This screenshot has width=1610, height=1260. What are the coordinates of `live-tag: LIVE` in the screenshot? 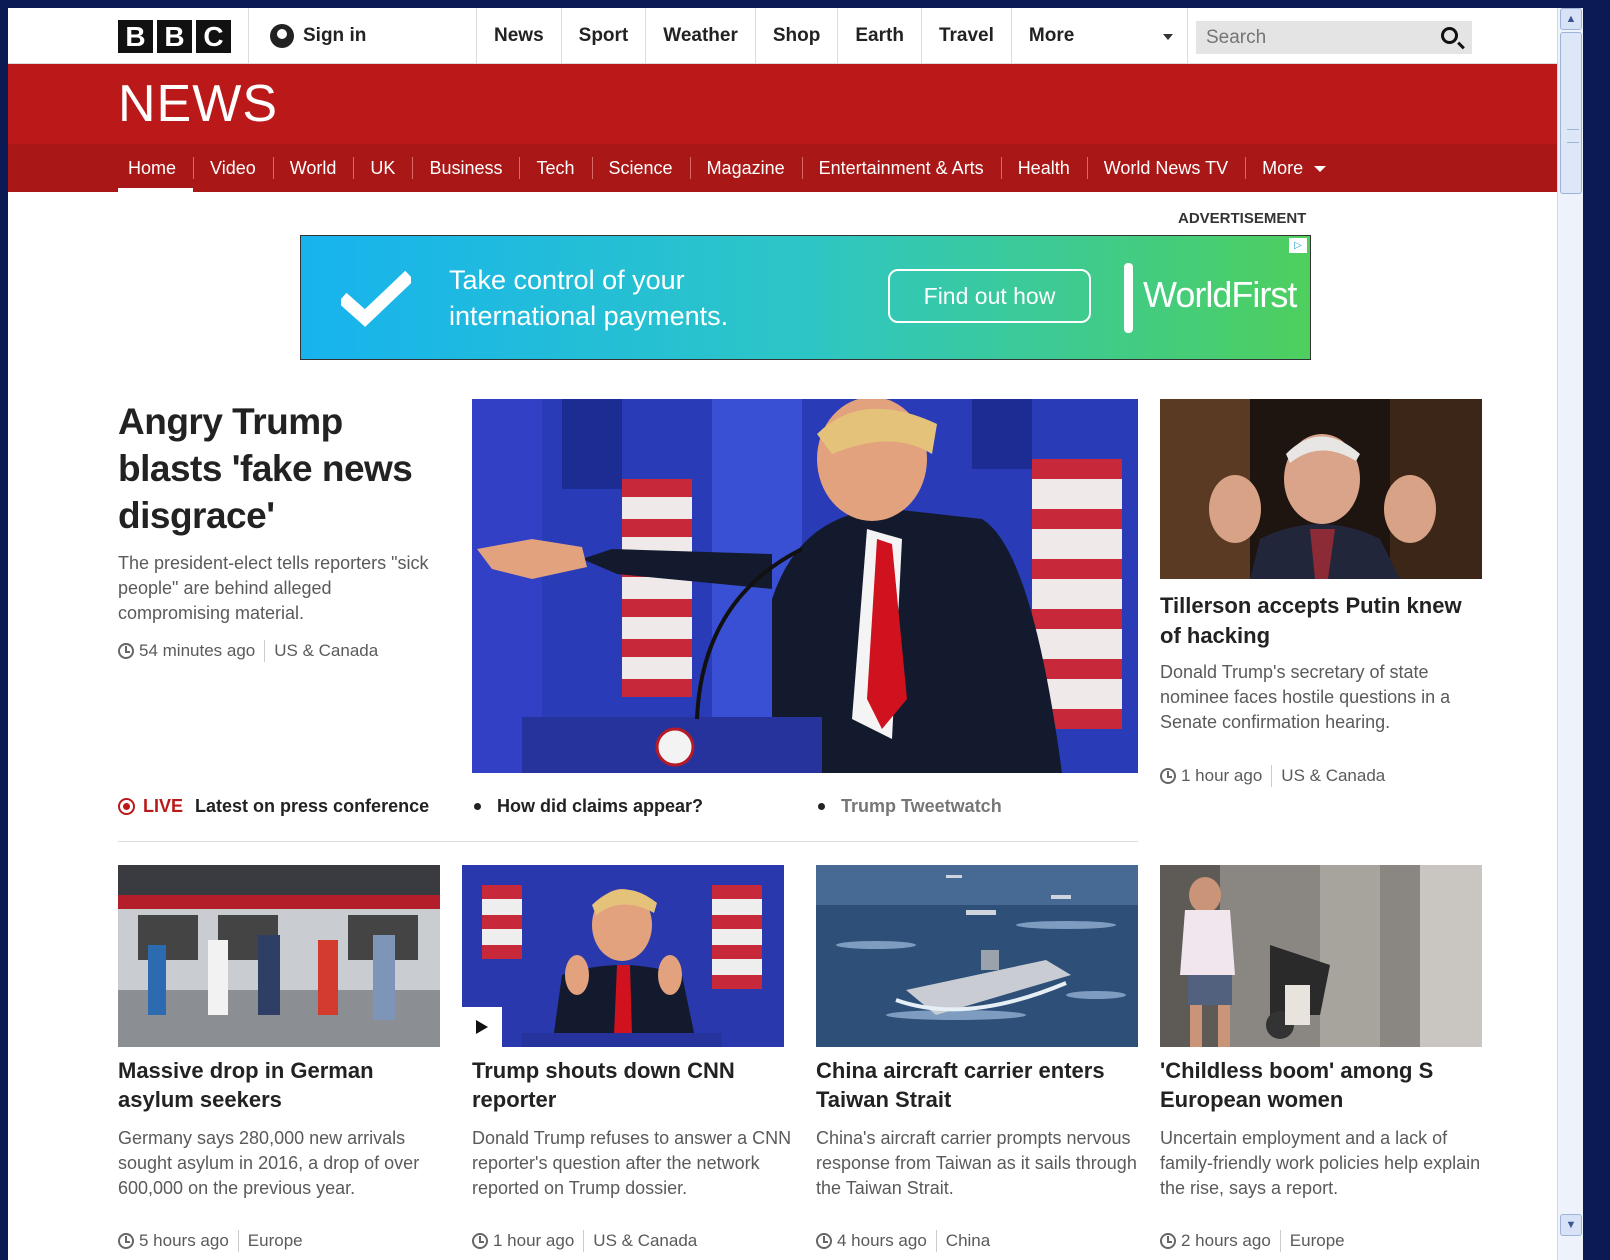 It's located at (163, 806).